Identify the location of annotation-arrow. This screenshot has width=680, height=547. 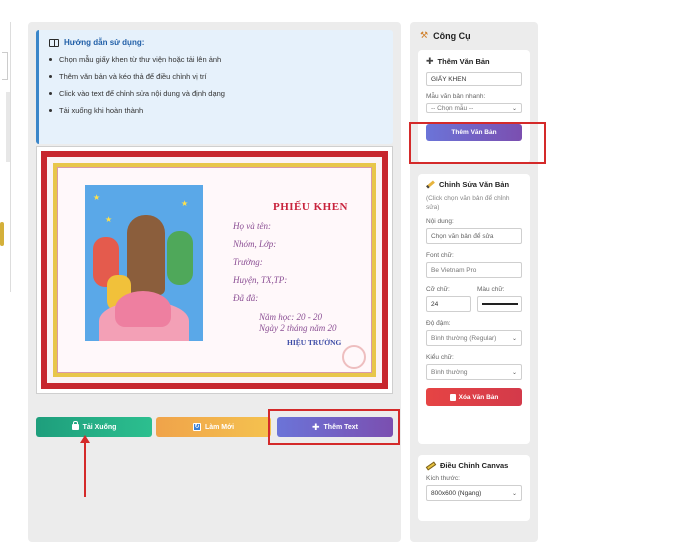
(85, 466).